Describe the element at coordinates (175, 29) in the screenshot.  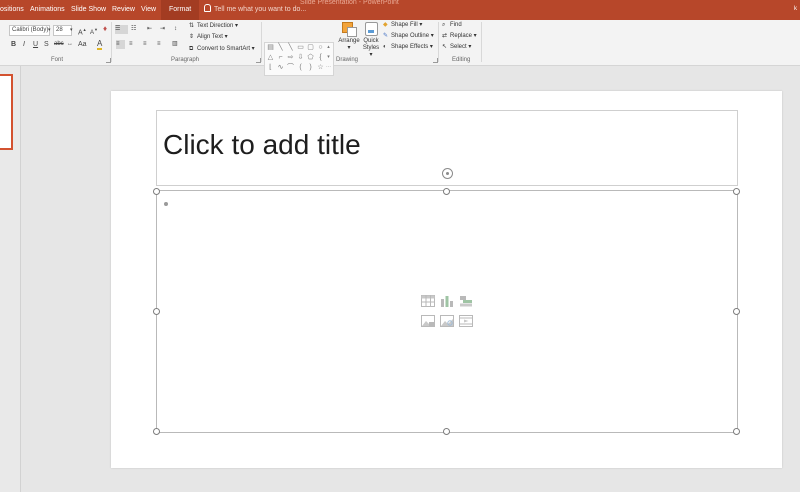
I see `line-spacing-icon: ↕` at that location.